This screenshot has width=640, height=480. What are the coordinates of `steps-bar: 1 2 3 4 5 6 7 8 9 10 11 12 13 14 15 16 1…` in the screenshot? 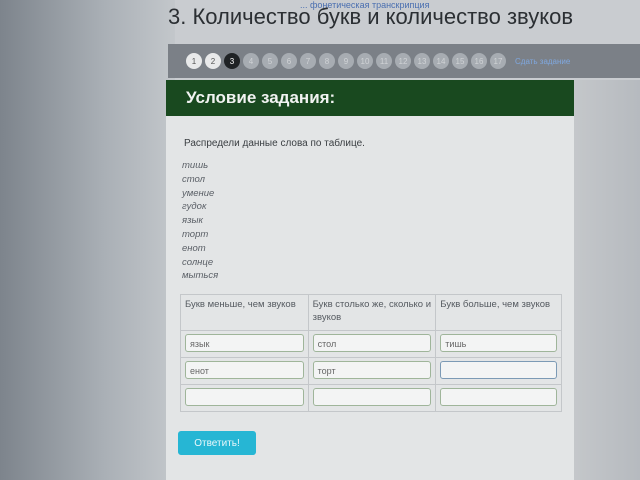 It's located at (404, 61).